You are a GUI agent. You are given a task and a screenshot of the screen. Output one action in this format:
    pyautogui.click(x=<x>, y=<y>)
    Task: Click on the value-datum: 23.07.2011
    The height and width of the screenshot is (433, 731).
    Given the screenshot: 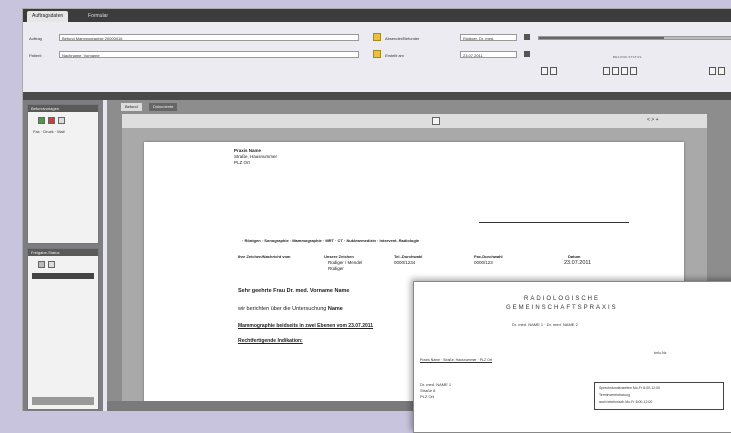 What is the action you would take?
    pyautogui.click(x=578, y=263)
    